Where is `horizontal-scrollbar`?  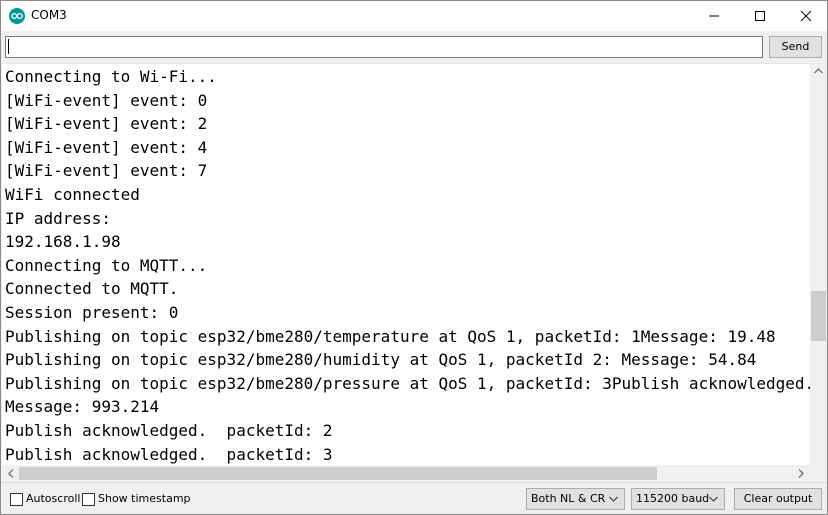 horizontal-scrollbar is located at coordinates (406, 473).